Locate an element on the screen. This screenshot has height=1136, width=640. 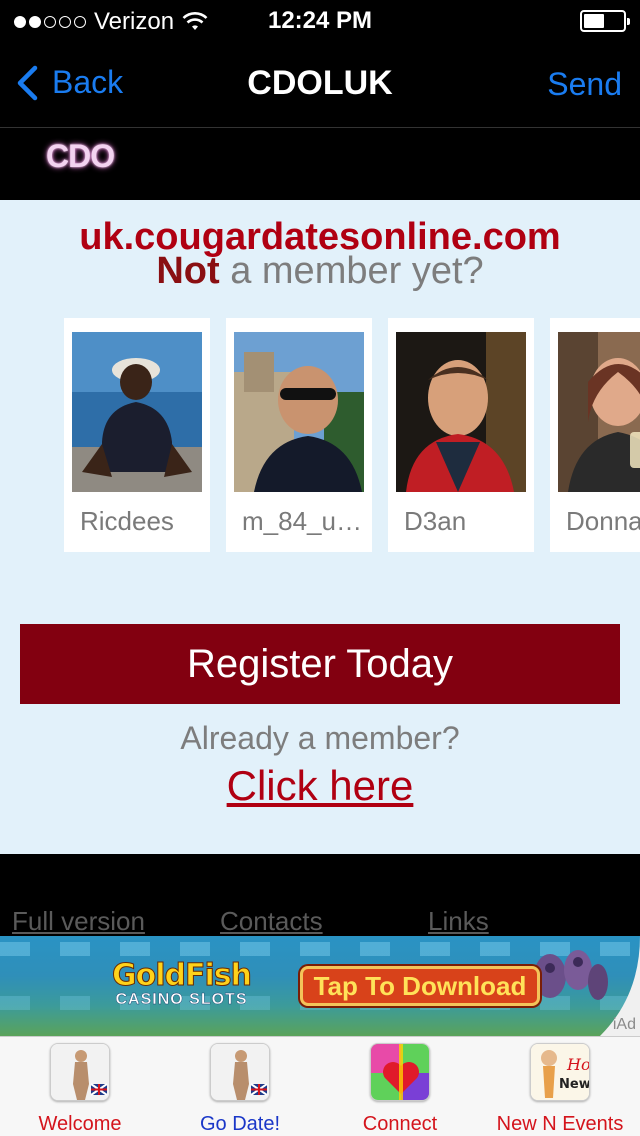
tab-go-date: Go Date! is located at coordinates (240, 1086).